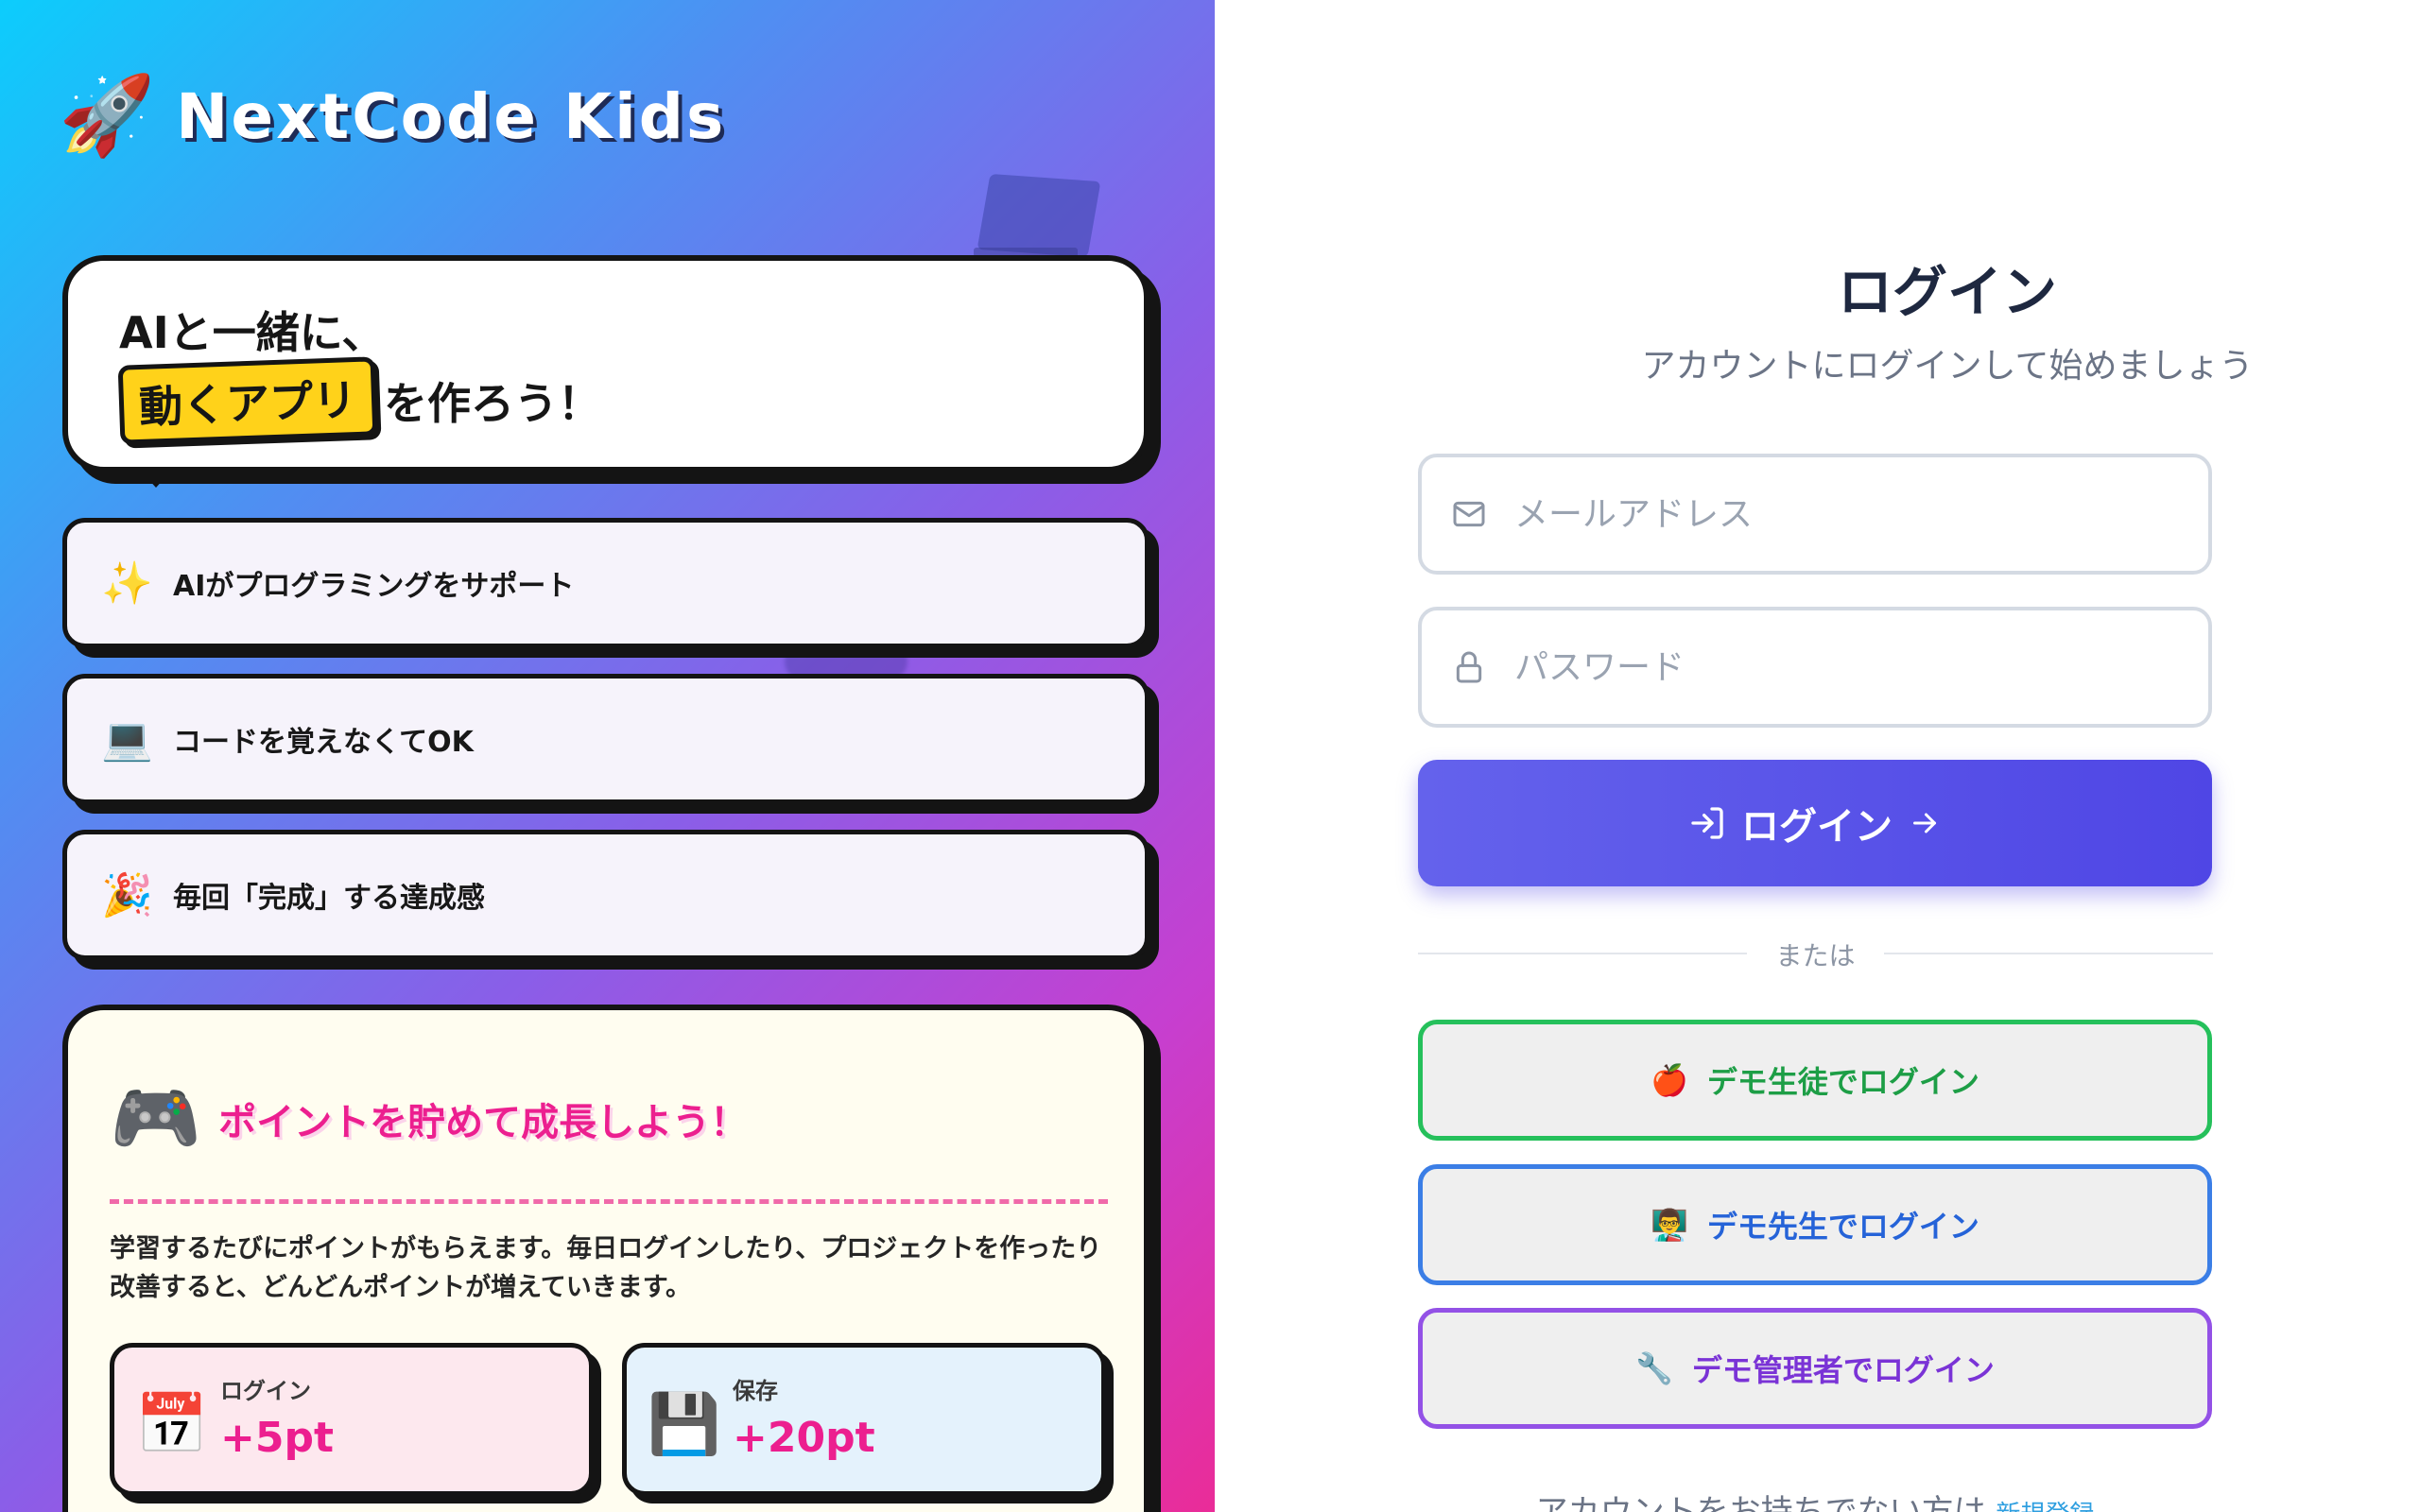 Image resolution: width=2420 pixels, height=1512 pixels. Describe the element at coordinates (156, 1118) in the screenshot. I see `game-controller-icon: 🎮` at that location.